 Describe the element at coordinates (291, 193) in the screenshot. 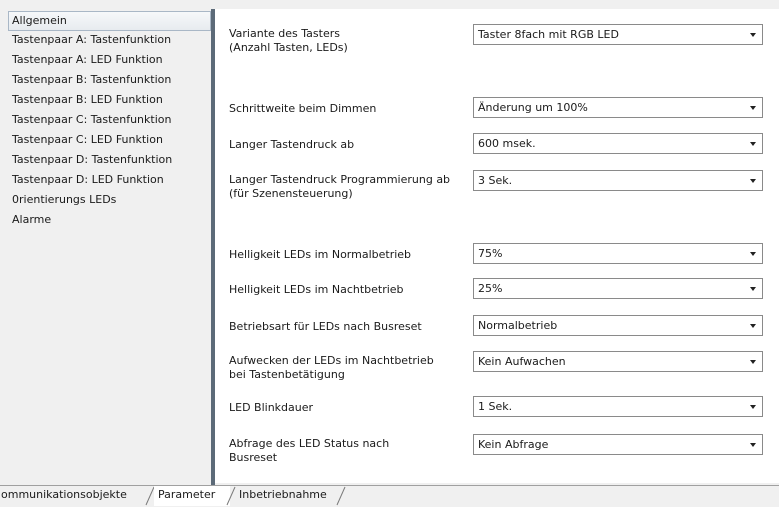

I see `param-label-line: (für Szenensteuerung)` at that location.